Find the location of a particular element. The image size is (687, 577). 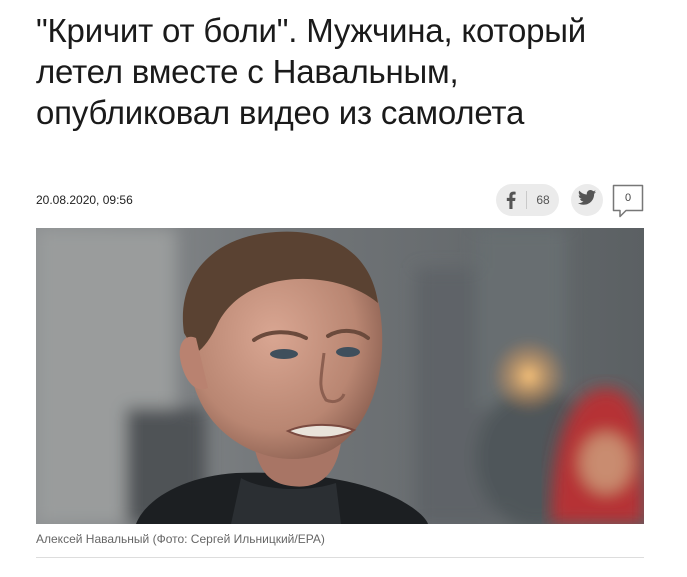

facebook-share-button: 68 is located at coordinates (527, 200).